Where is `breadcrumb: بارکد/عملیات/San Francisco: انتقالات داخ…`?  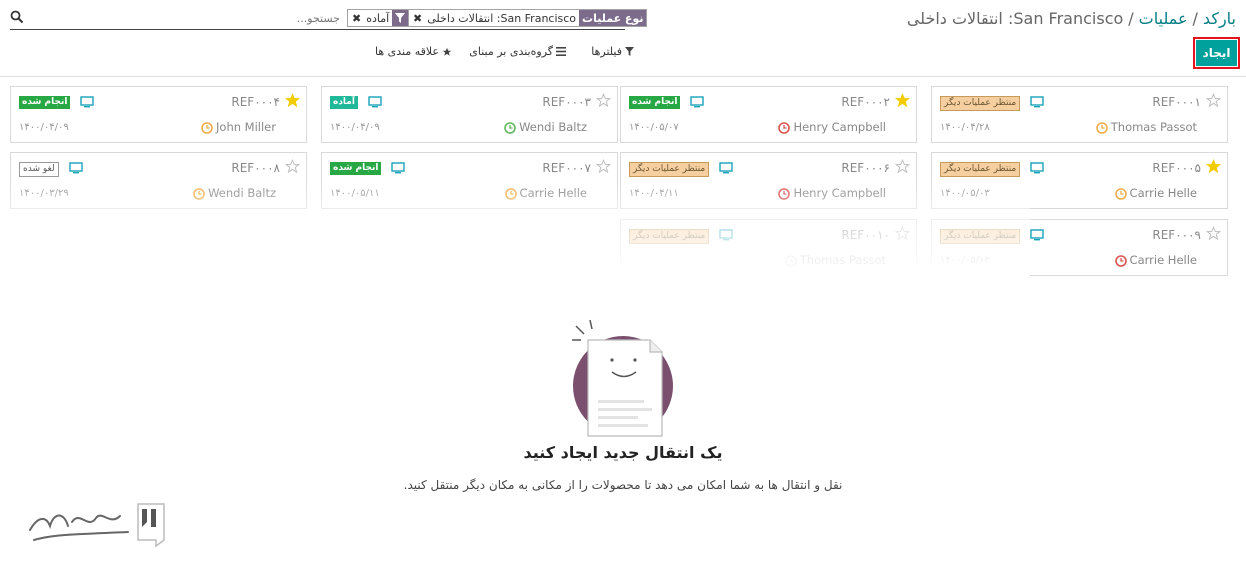 breadcrumb: بارکد/عملیات/San Francisco: انتقالات داخ… is located at coordinates (1071, 18).